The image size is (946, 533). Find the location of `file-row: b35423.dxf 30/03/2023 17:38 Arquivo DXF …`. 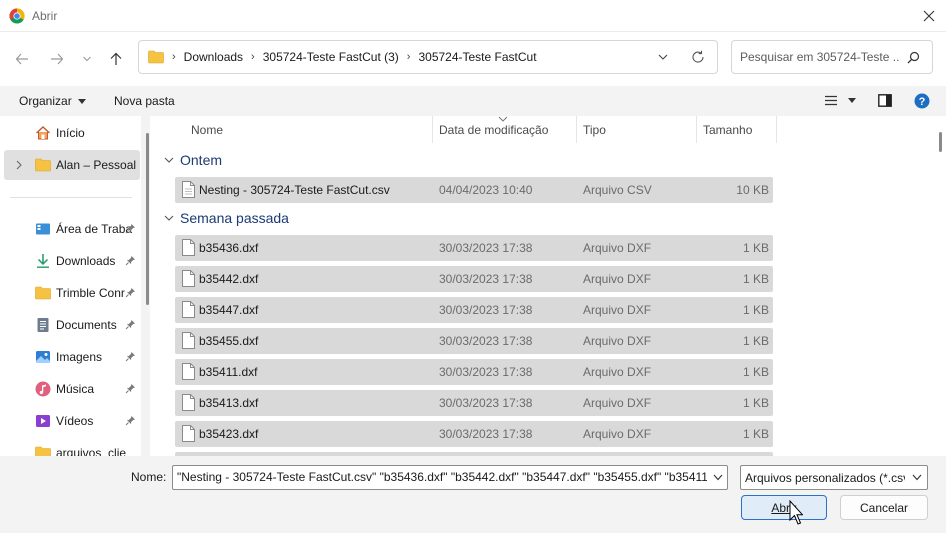

file-row: b35423.dxf 30/03/2023 17:38 Arquivo DXF … is located at coordinates (474, 434).